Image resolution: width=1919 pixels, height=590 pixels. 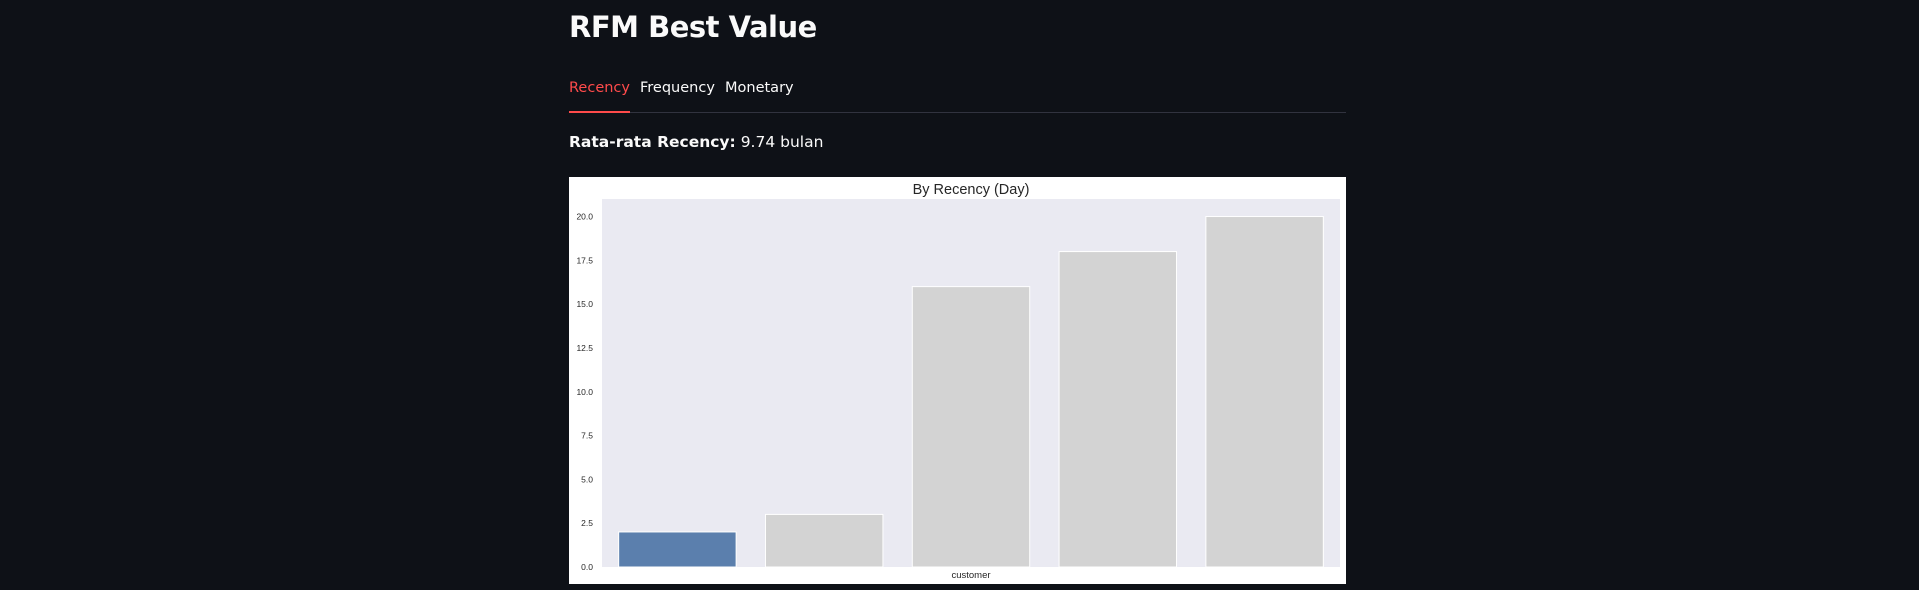 What do you see at coordinates (587, 436) in the screenshot?
I see `y-tick-label: 7.5` at bounding box center [587, 436].